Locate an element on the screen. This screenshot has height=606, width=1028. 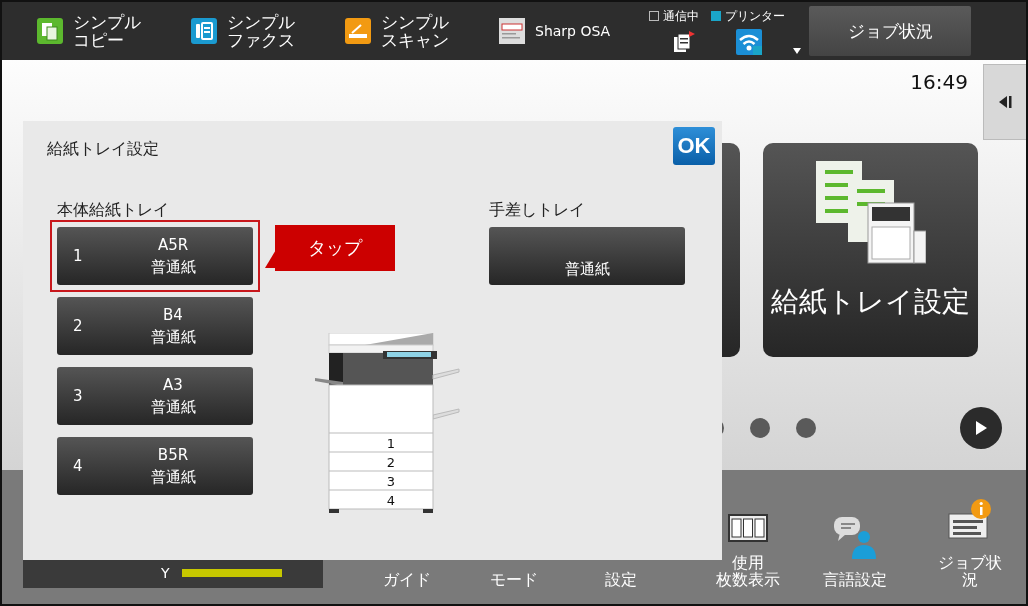
document-stack-icon is located at coordinates (684, 41).